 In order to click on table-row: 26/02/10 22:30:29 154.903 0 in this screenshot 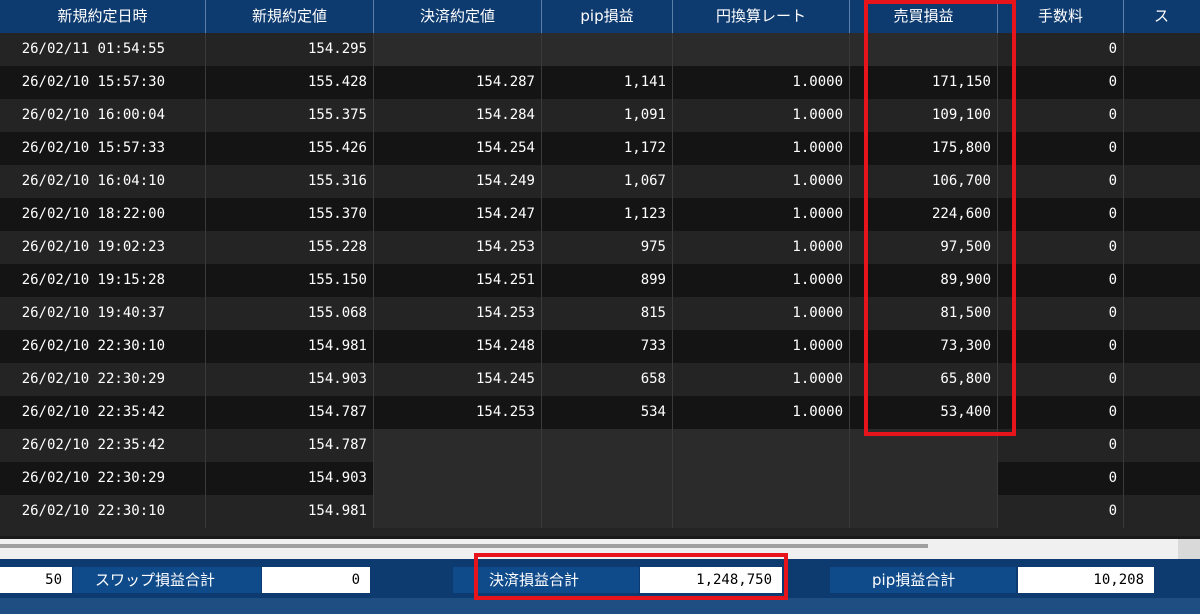, I will do `click(600, 478)`.